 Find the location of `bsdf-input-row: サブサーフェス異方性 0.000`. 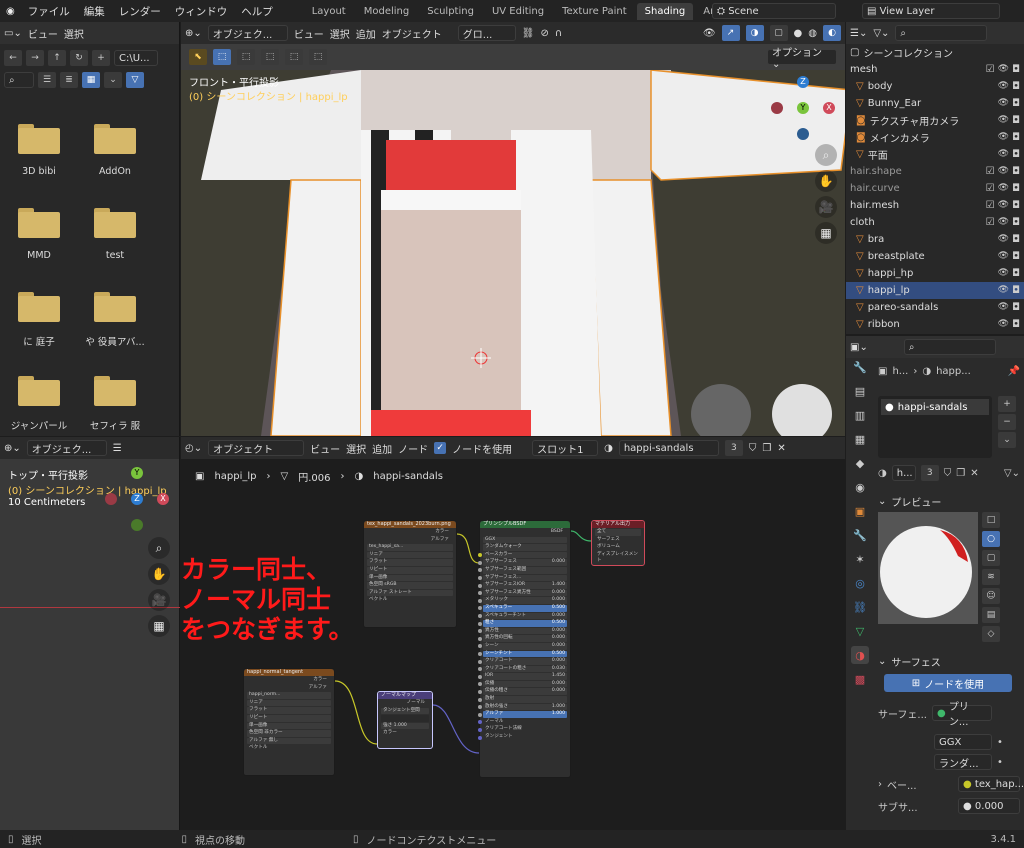

bsdf-input-row: サブサーフェス異方性 0.000 is located at coordinates (522, 593).